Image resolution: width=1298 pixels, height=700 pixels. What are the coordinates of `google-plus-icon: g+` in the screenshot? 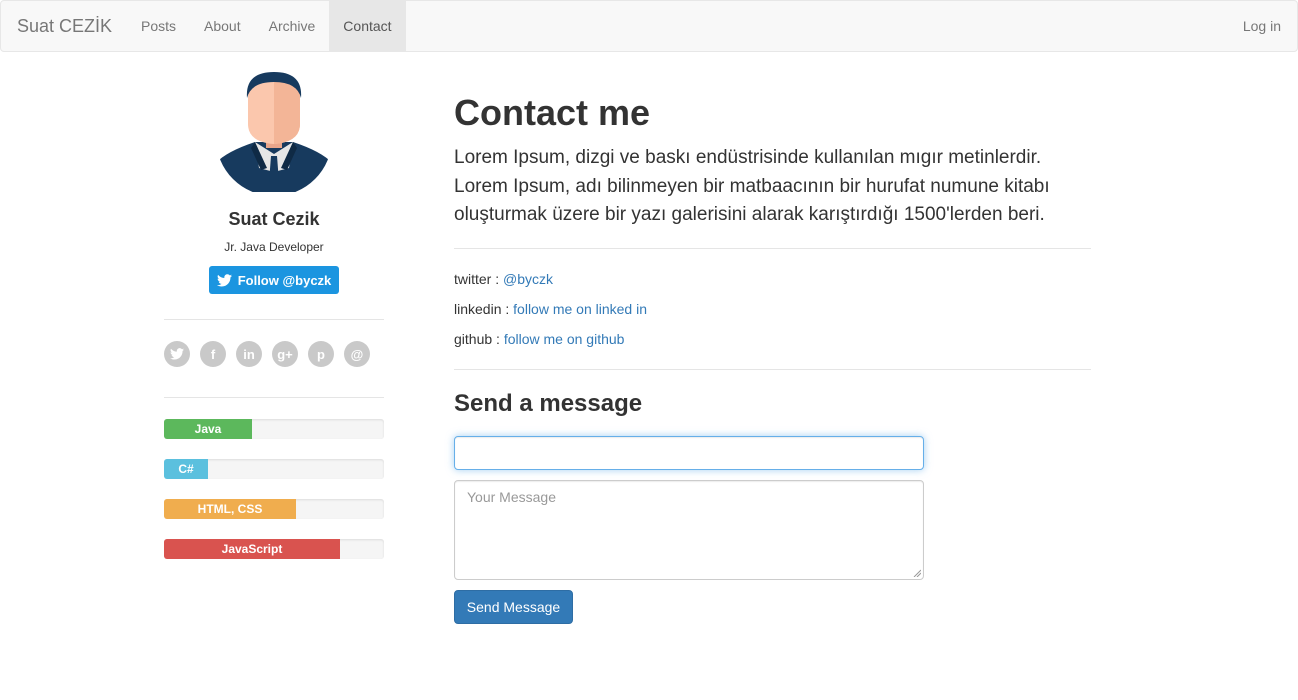 It's located at (285, 354).